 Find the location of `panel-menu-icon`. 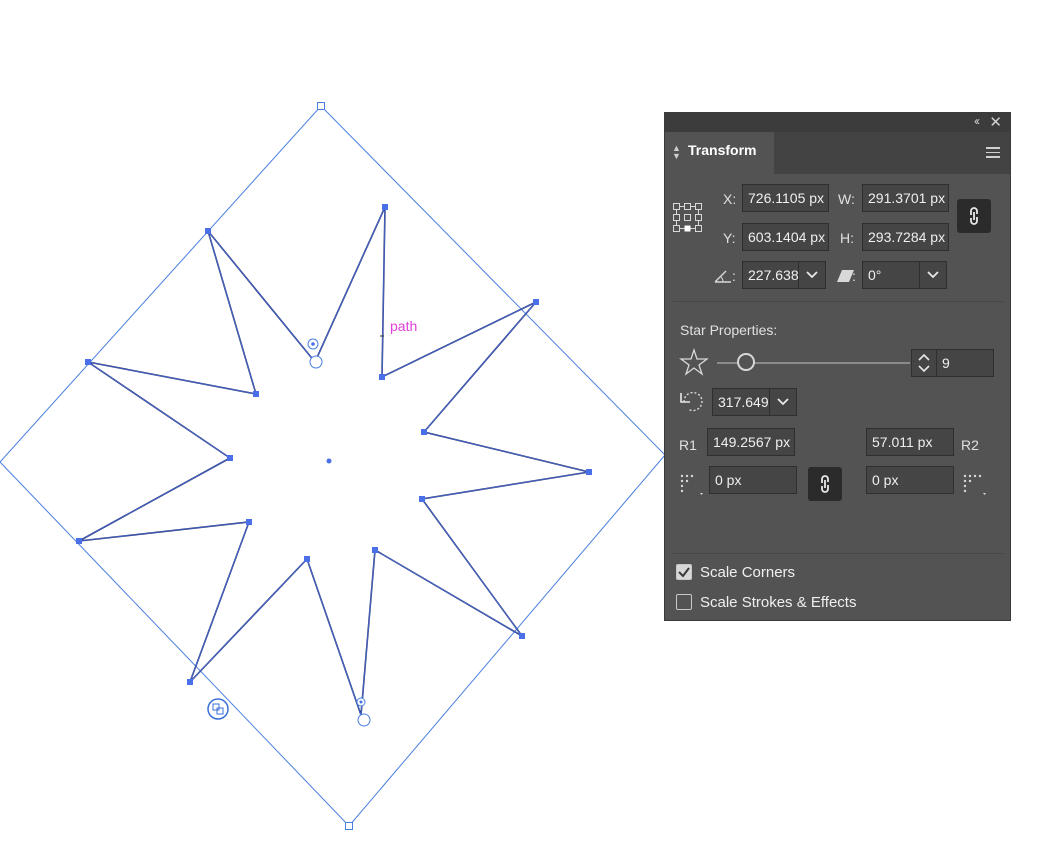

panel-menu-icon is located at coordinates (993, 152).